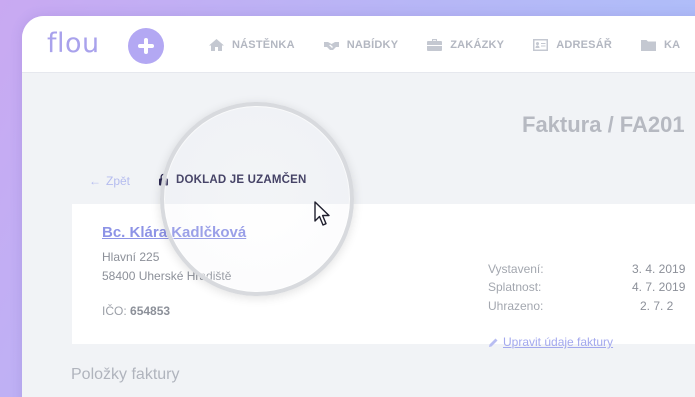 The height and width of the screenshot is (397, 695). What do you see at coordinates (558, 342) in the screenshot?
I see `edit-invoice-label: Upravit údaje faktury` at bounding box center [558, 342].